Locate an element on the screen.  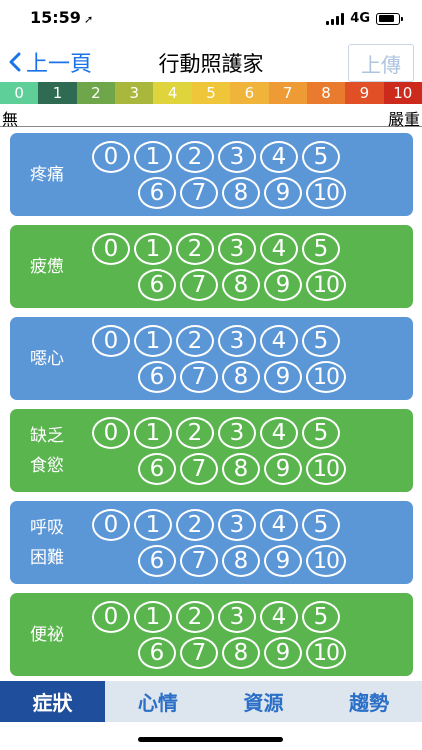
scale-level-9: 9 is located at coordinates (364, 93).